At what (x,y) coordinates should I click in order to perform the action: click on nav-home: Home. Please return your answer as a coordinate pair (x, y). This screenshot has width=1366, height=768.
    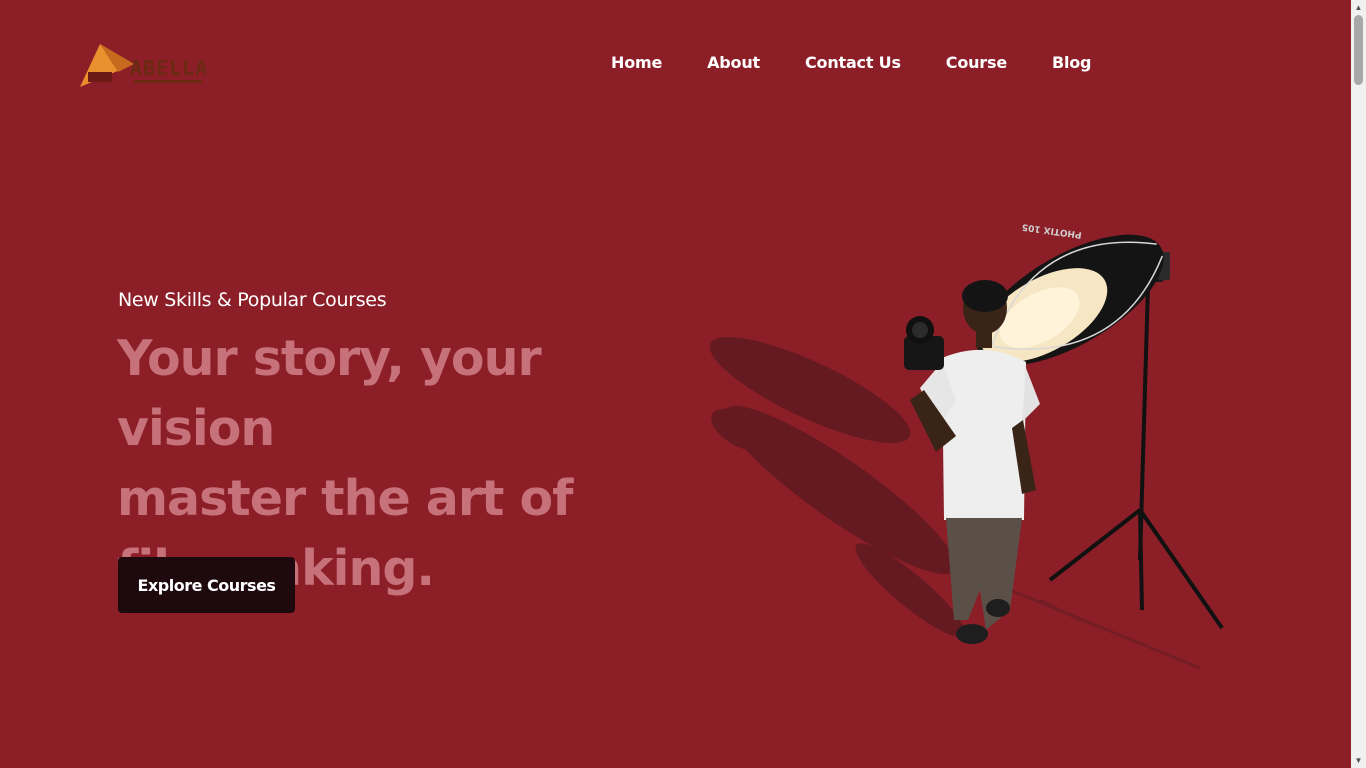
    Looking at the image, I should click on (636, 63).